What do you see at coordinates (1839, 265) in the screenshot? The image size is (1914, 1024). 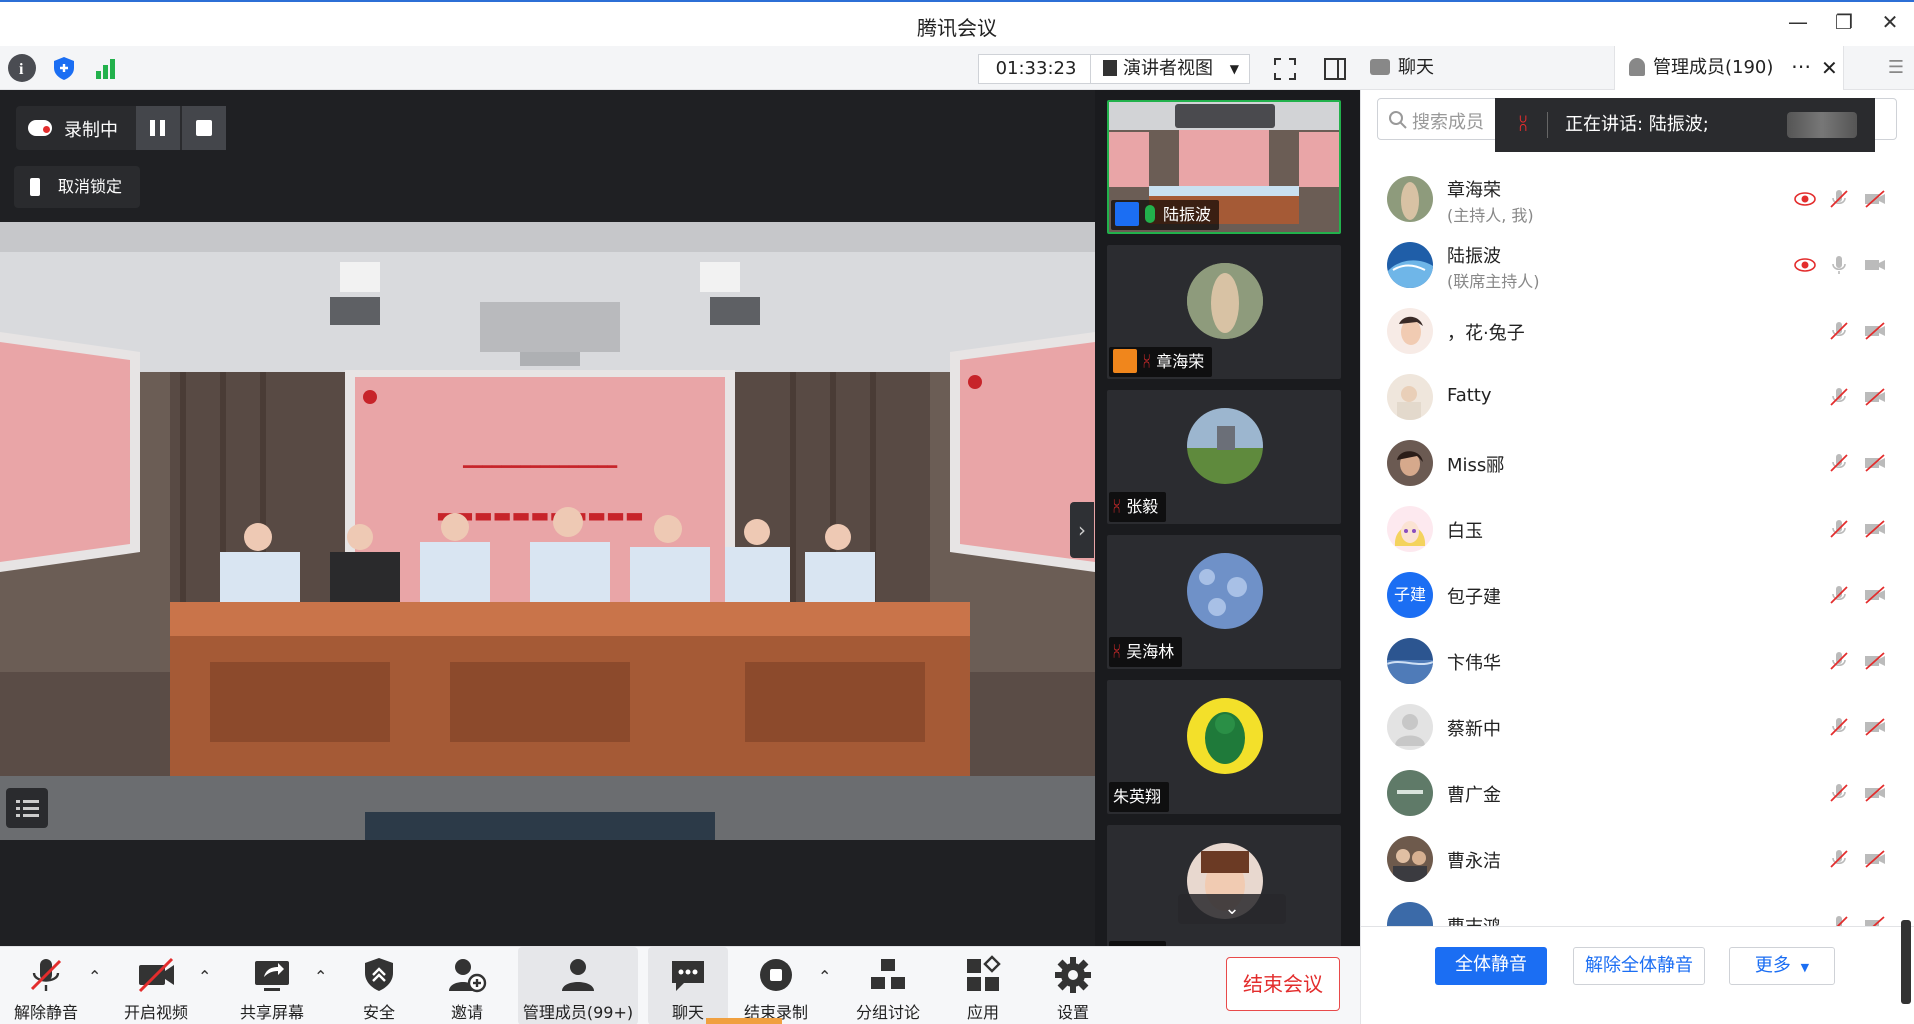 I see `mic-icon` at bounding box center [1839, 265].